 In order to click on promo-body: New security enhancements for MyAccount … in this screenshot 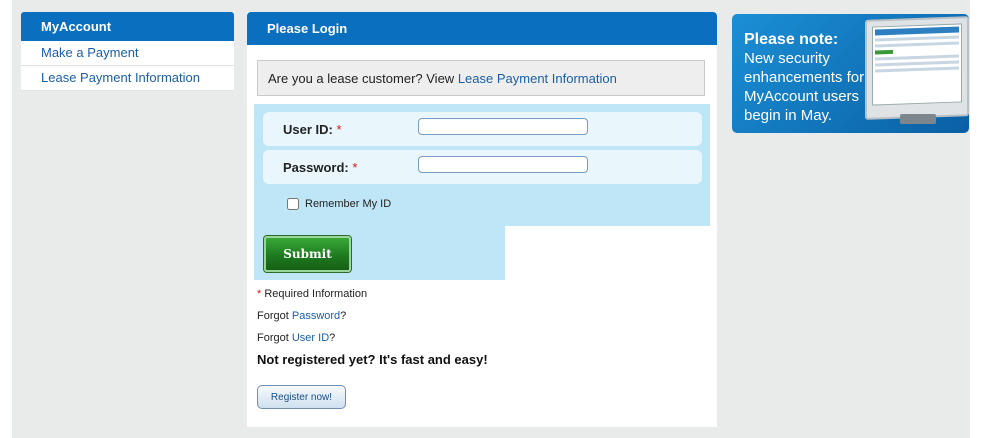, I will do `click(804, 87)`.